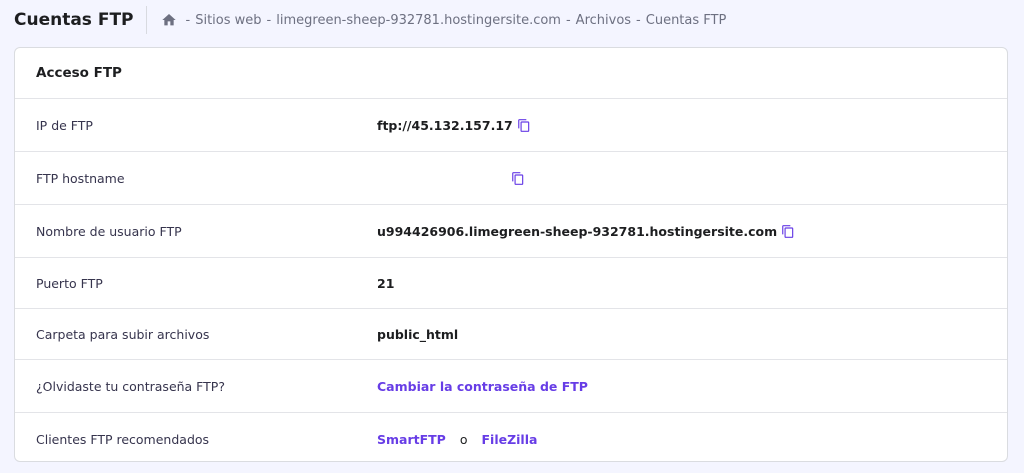 The width and height of the screenshot is (1024, 473). What do you see at coordinates (74, 20) in the screenshot?
I see `page-title: Cuentas FTP` at bounding box center [74, 20].